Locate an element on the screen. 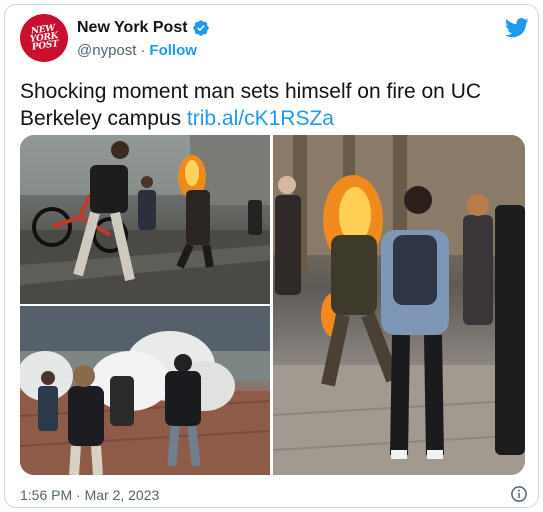  author-handle: @nypost is located at coordinates (106, 50).